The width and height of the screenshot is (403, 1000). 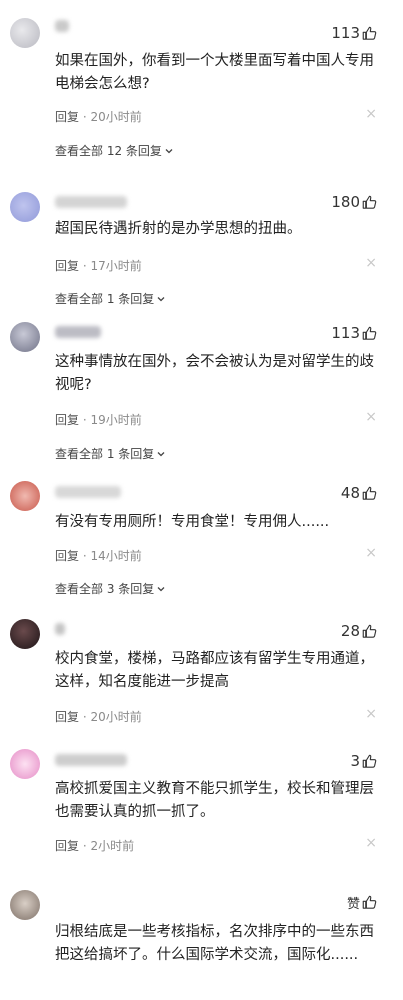 What do you see at coordinates (214, 373) in the screenshot?
I see `comment-text: 这种事情放在国外，会不会被认为是对留学生的歧视呢?` at bounding box center [214, 373].